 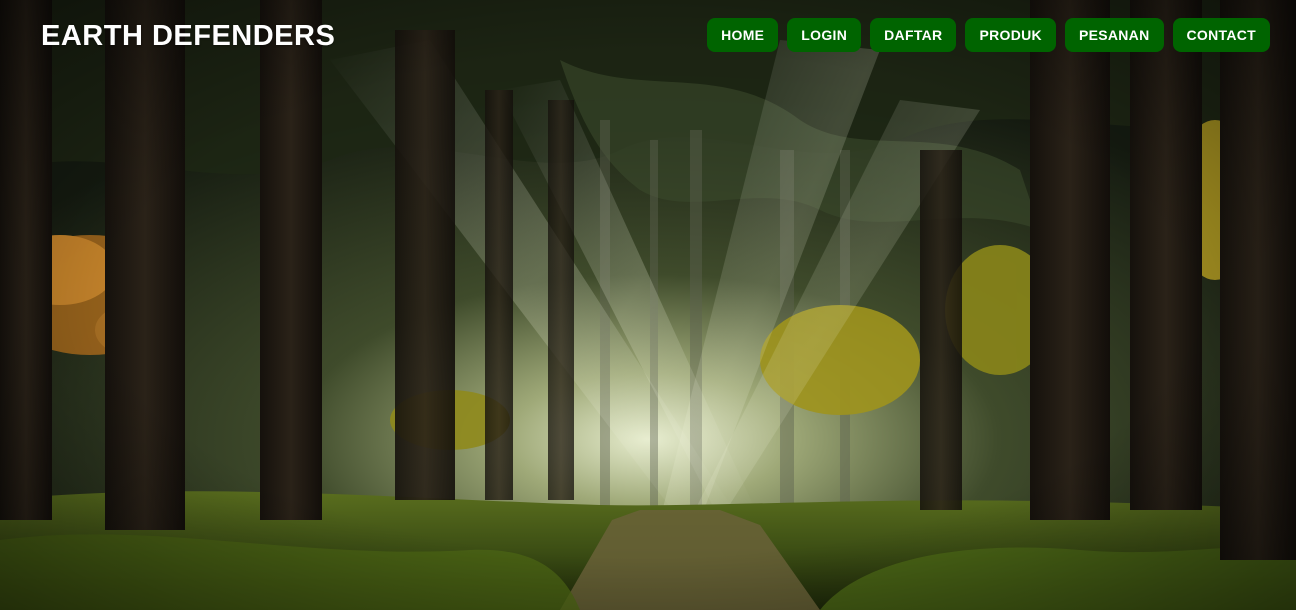 What do you see at coordinates (1010, 35) in the screenshot?
I see `nav-produk-button: PRODUK` at bounding box center [1010, 35].